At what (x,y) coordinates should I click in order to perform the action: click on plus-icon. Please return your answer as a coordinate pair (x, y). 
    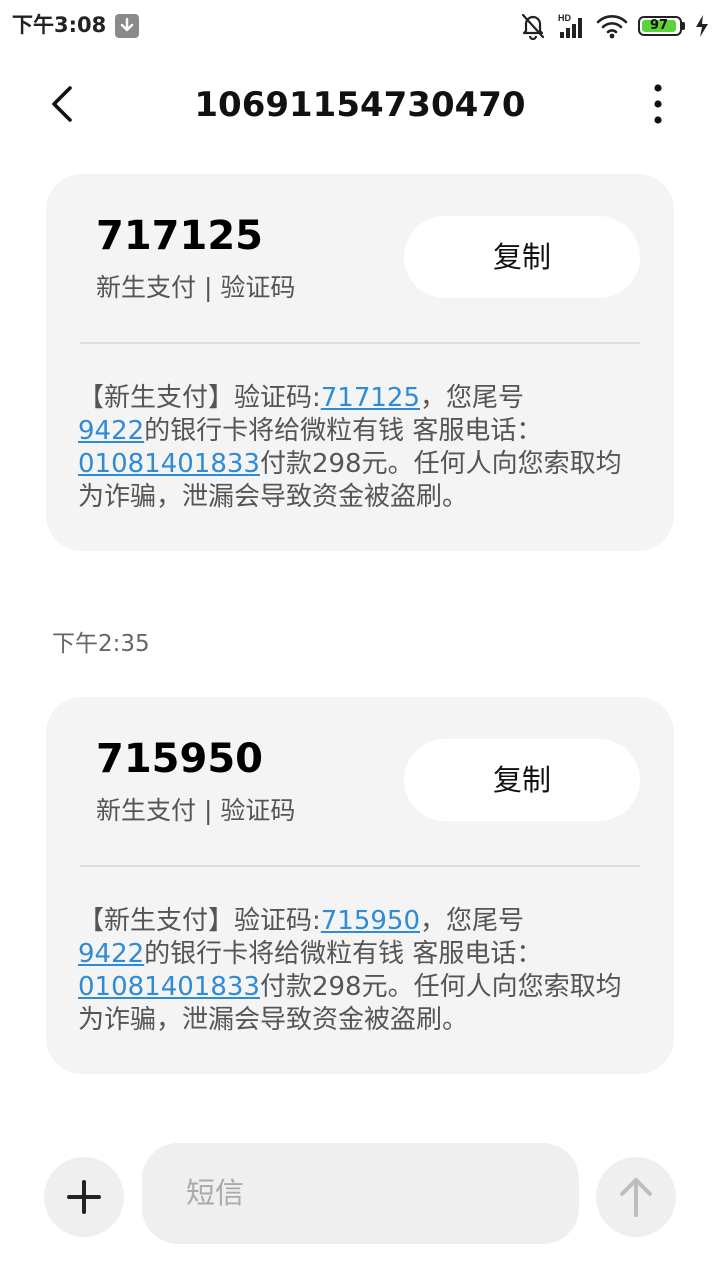
    Looking at the image, I should click on (84, 1197).